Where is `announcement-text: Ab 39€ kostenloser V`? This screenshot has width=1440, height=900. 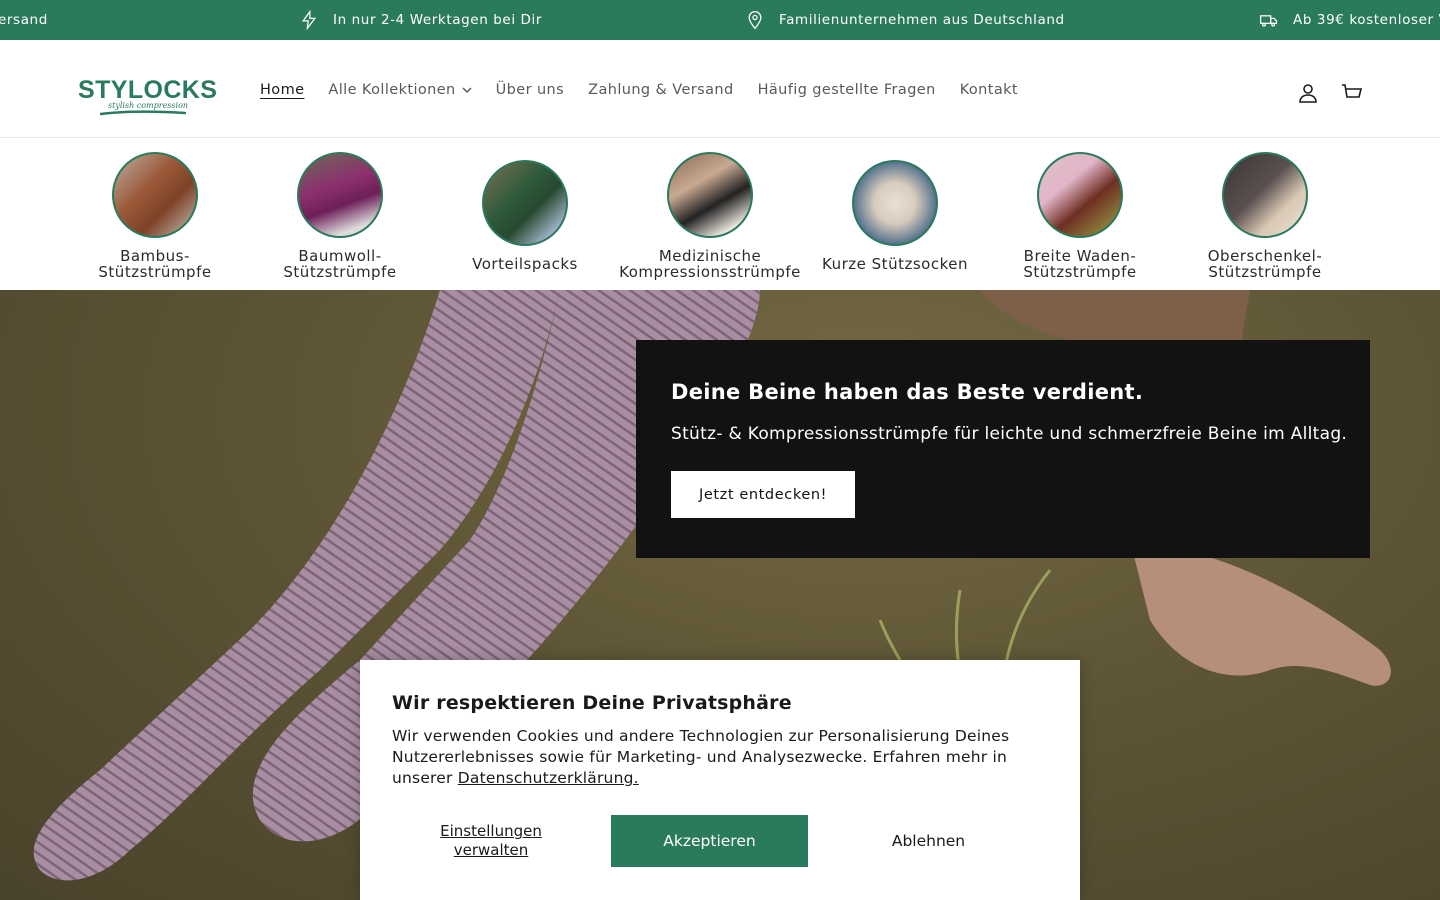 announcement-text: Ab 39€ kostenloser V is located at coordinates (1366, 20).